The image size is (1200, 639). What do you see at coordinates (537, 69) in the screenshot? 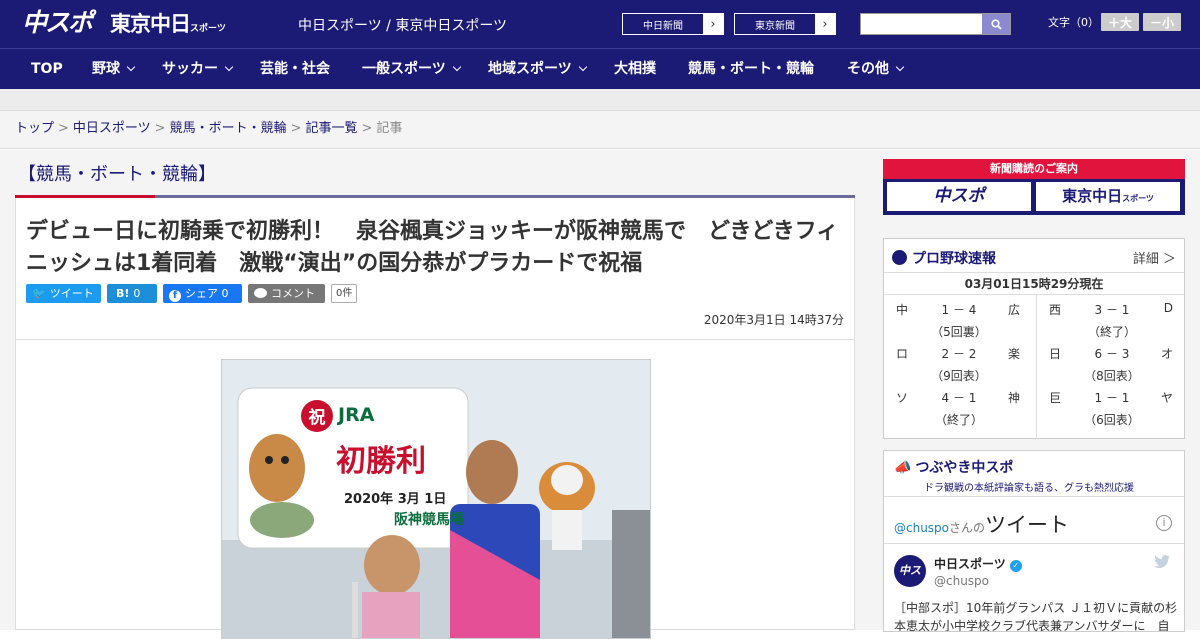
I see `nav-local-sports: 地域スポーツ` at bounding box center [537, 69].